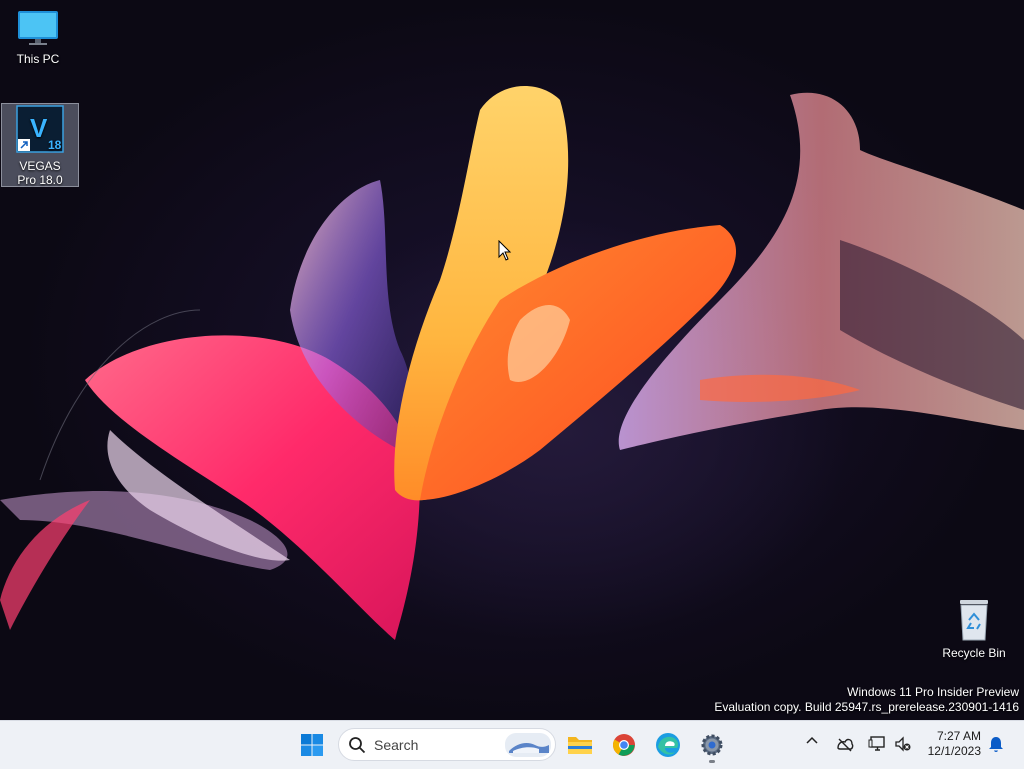 The height and width of the screenshot is (769, 1024). What do you see at coordinates (954, 751) in the screenshot?
I see `clock-date: 12/1/2023` at bounding box center [954, 751].